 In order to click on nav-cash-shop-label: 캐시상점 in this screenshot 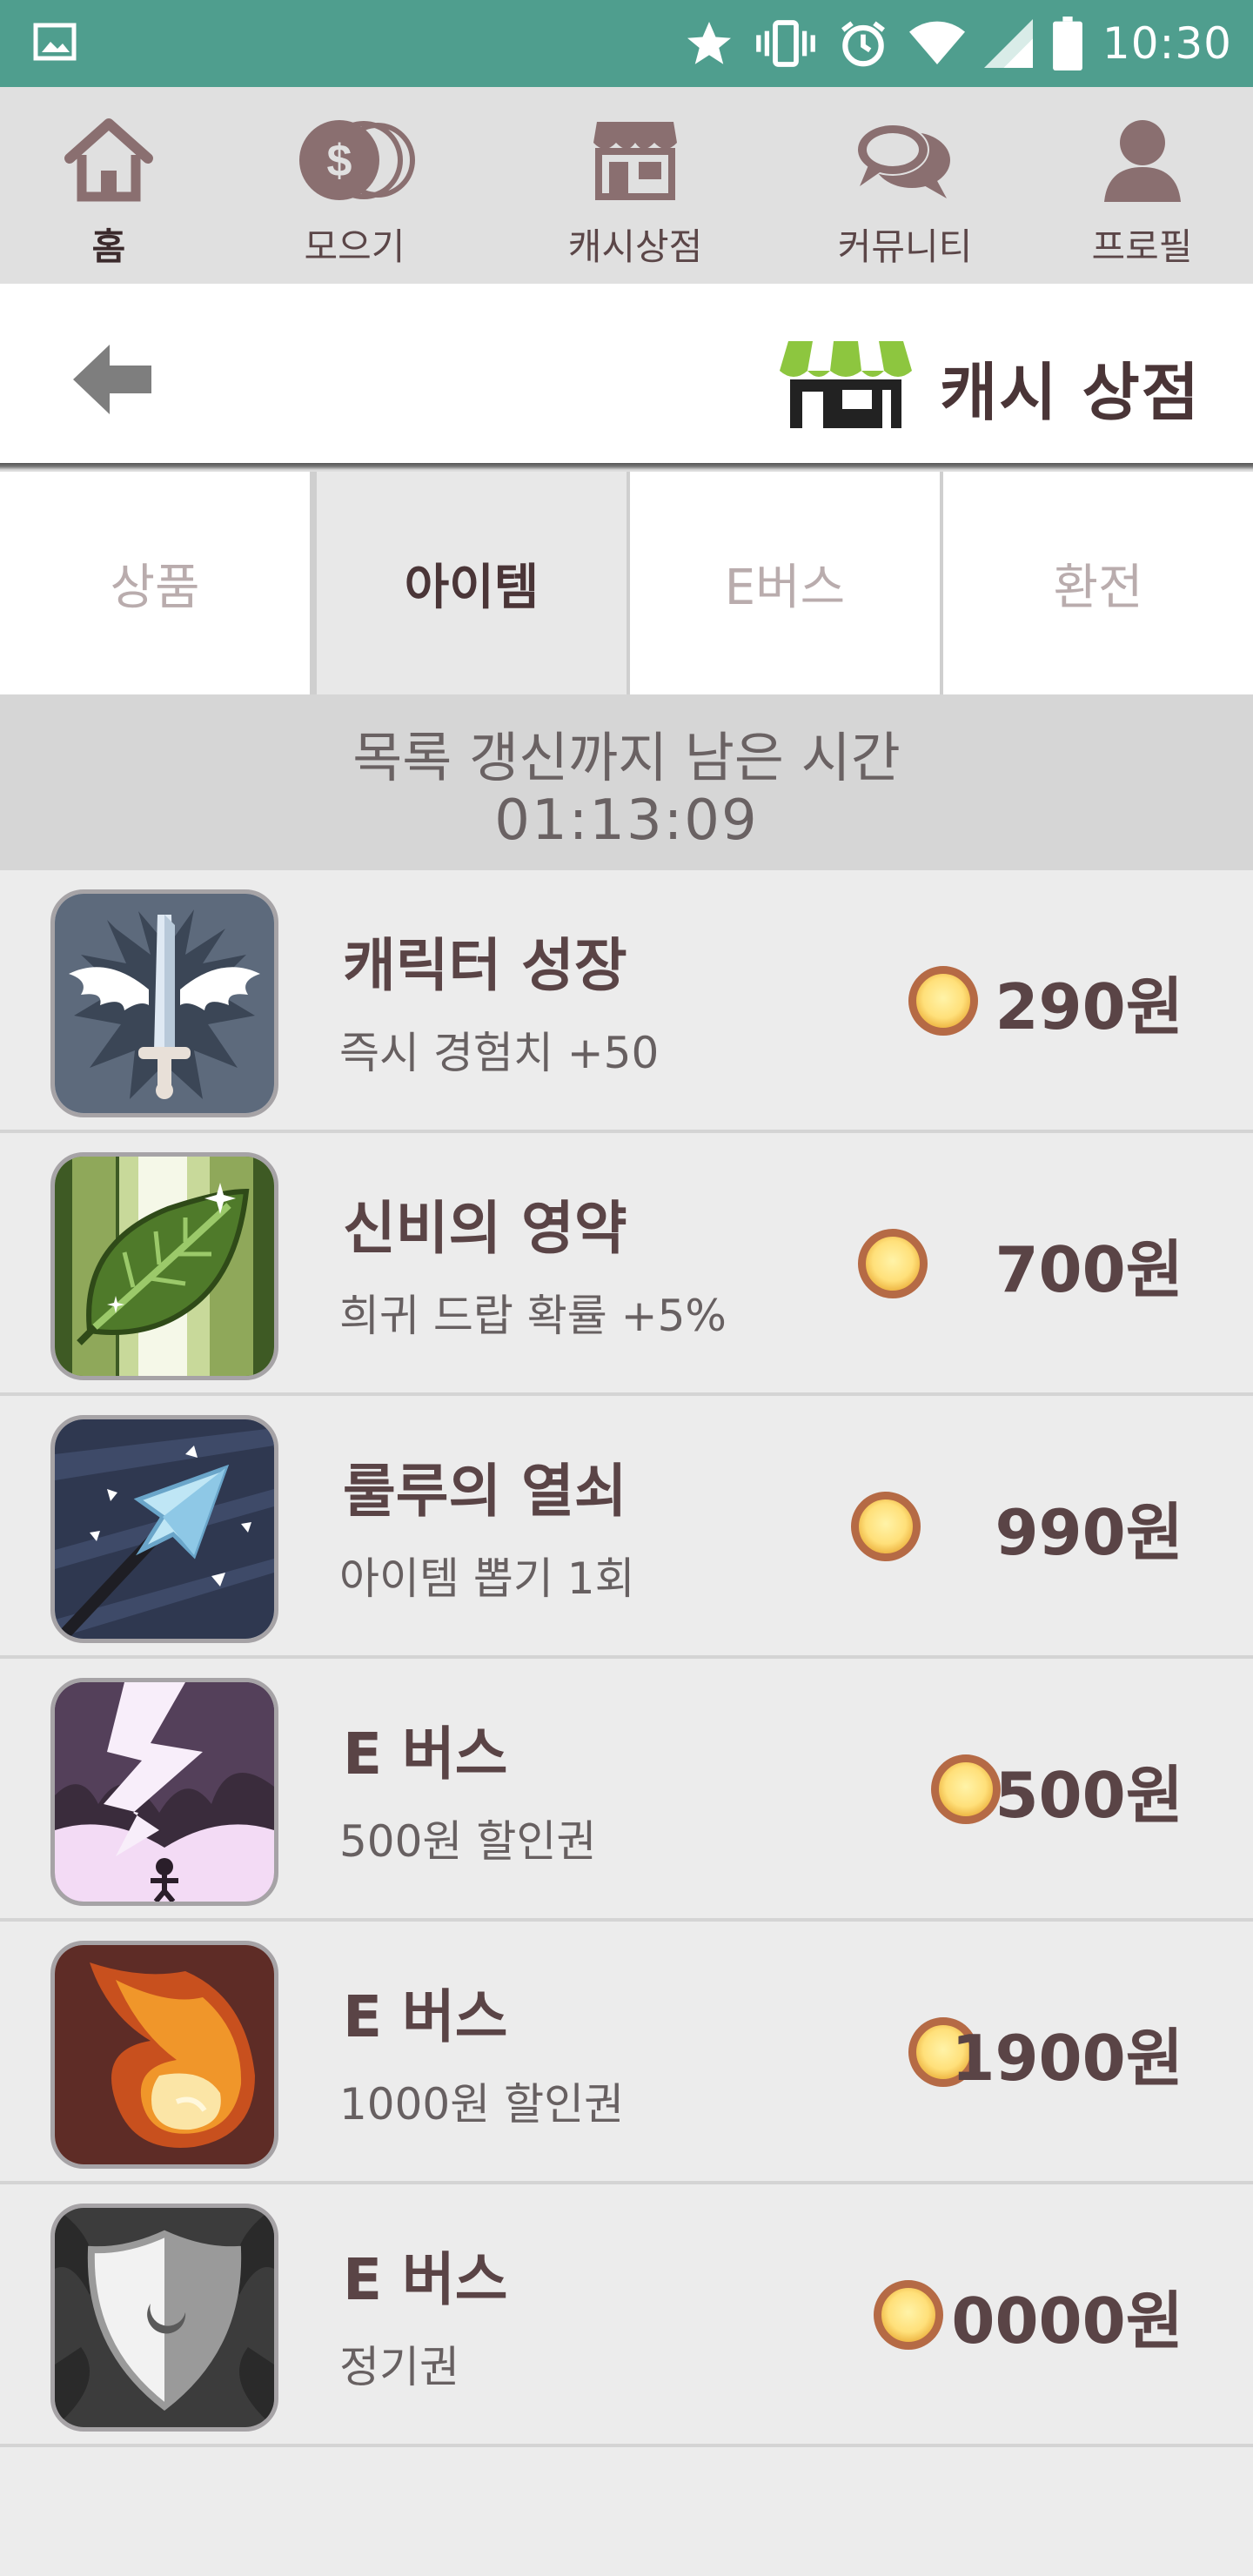, I will do `click(635, 247)`.